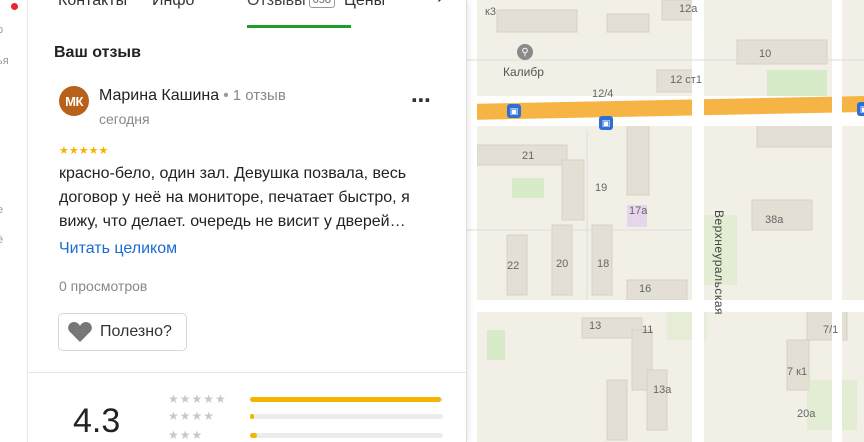  What do you see at coordinates (247, 372) in the screenshot?
I see `divider` at bounding box center [247, 372].